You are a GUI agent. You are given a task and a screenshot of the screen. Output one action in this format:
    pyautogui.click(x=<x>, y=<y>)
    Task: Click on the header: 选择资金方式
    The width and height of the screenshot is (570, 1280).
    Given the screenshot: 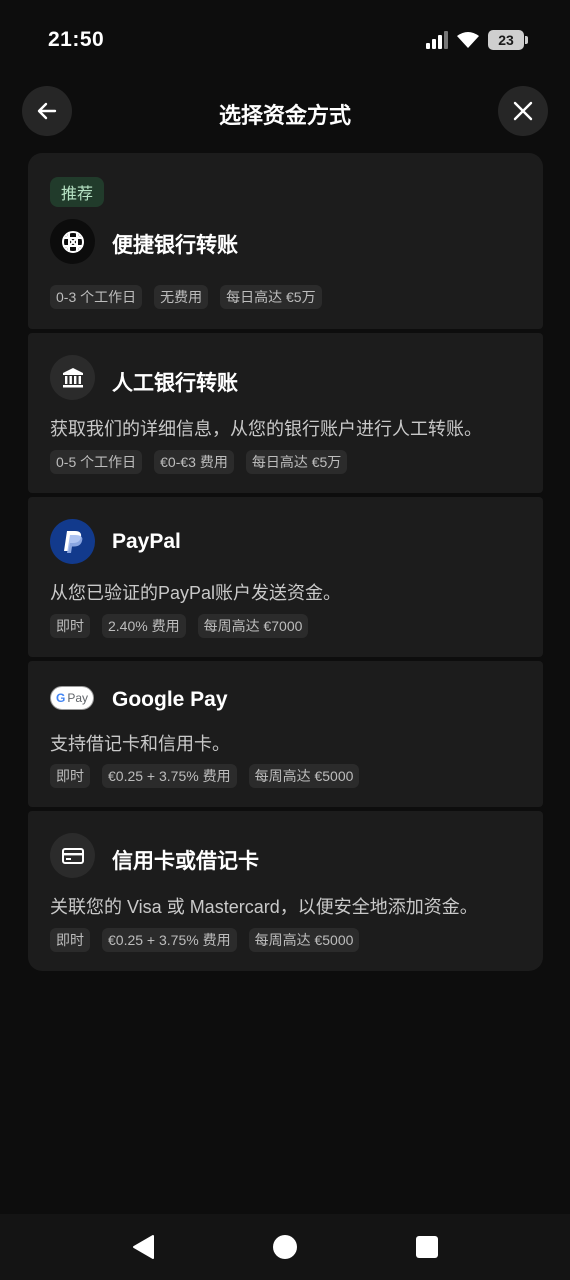 What is the action you would take?
    pyautogui.click(x=285, y=112)
    